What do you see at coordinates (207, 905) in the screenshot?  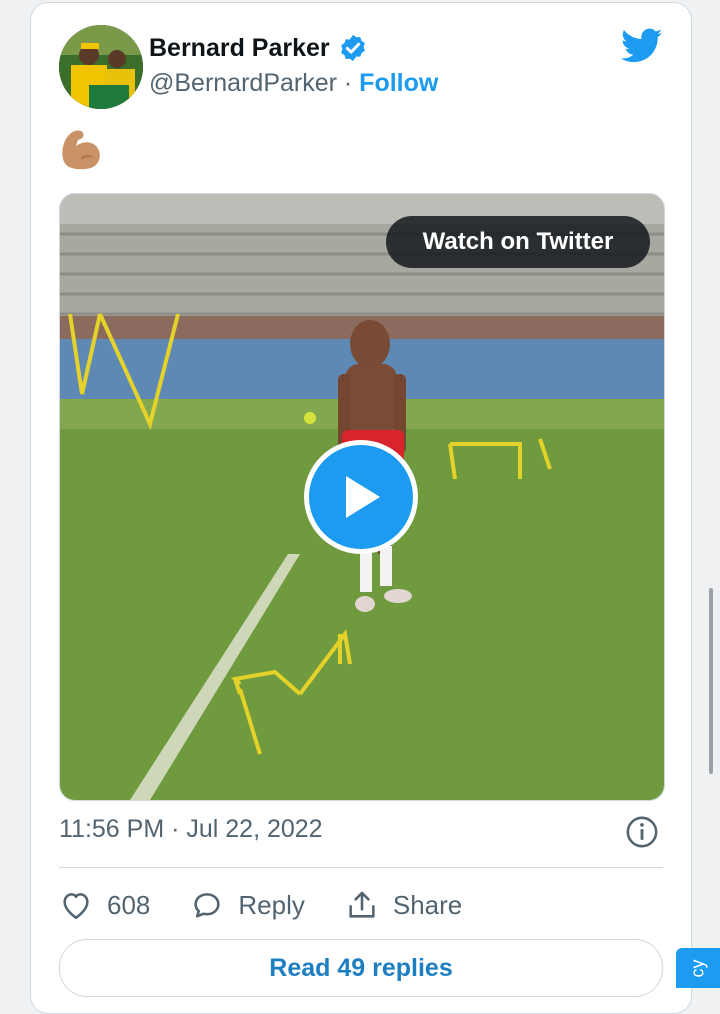 I see `reply-bubble-icon` at bounding box center [207, 905].